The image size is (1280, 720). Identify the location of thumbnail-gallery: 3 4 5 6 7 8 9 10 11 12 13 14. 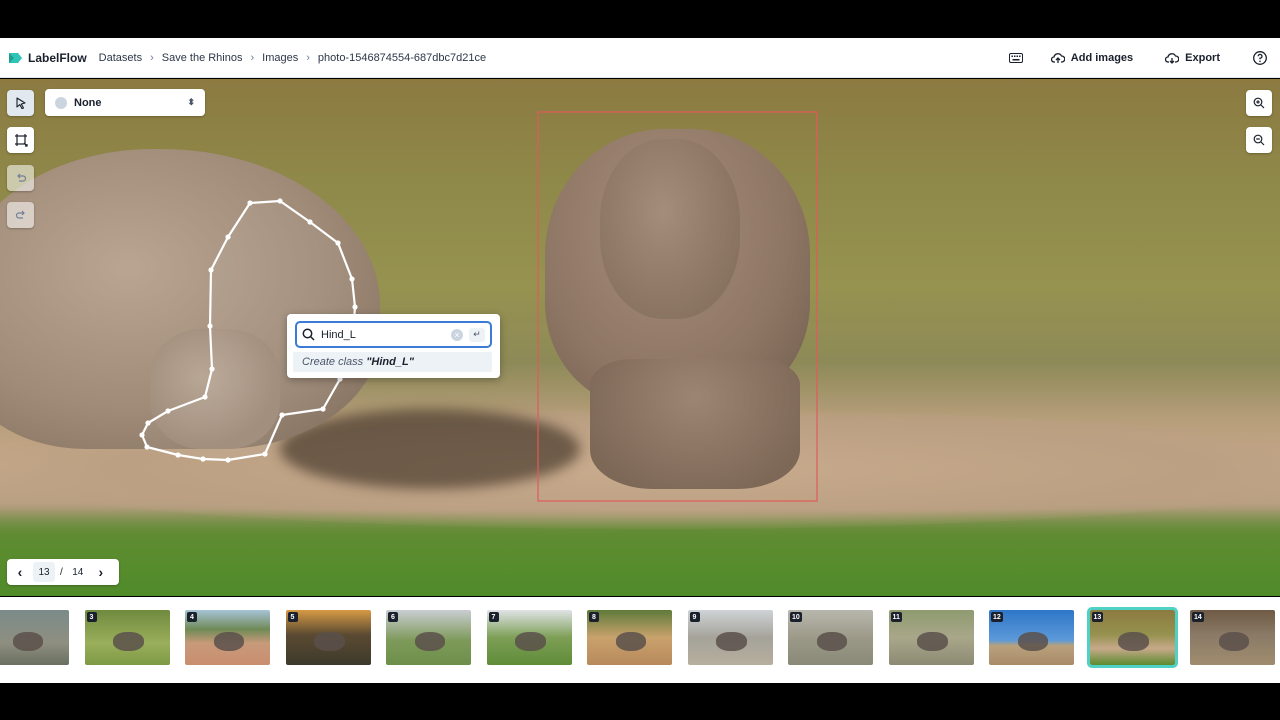
(640, 640).